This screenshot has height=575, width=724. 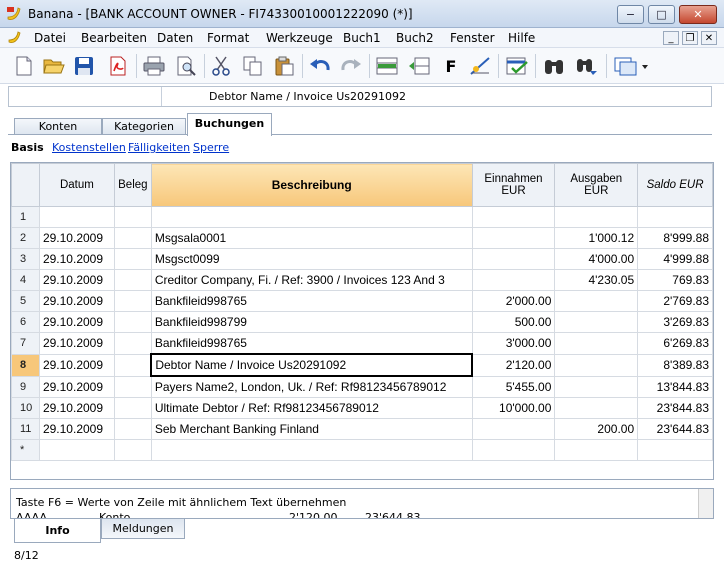 I want to click on menu-buch1: Buch1, so click(x=362, y=38).